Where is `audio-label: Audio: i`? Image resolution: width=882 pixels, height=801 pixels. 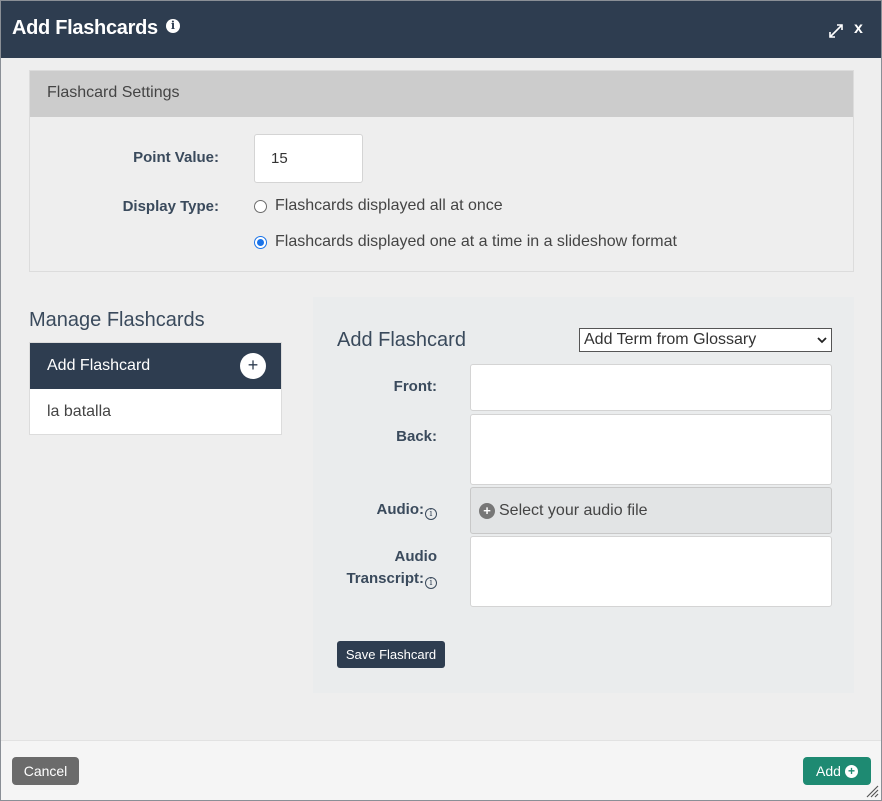
audio-label: Audio: i is located at coordinates (395, 510).